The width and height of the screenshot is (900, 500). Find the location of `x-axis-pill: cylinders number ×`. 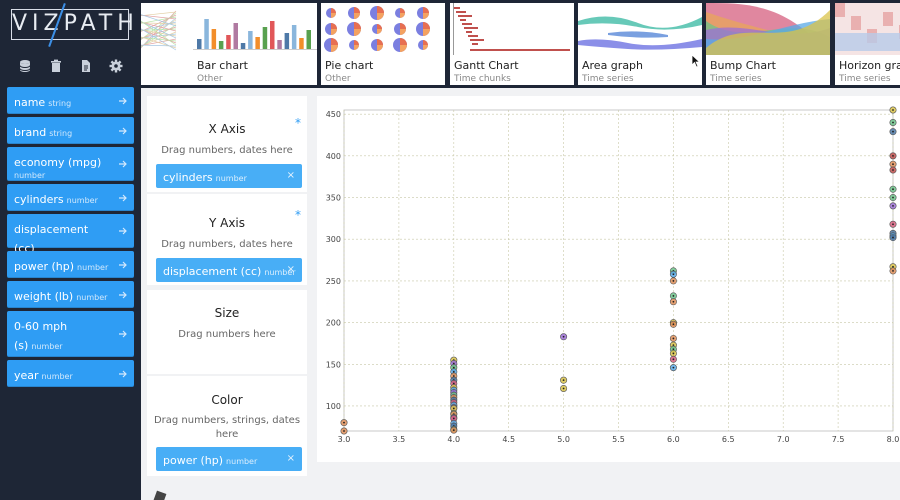

x-axis-pill: cylinders number × is located at coordinates (229, 176).